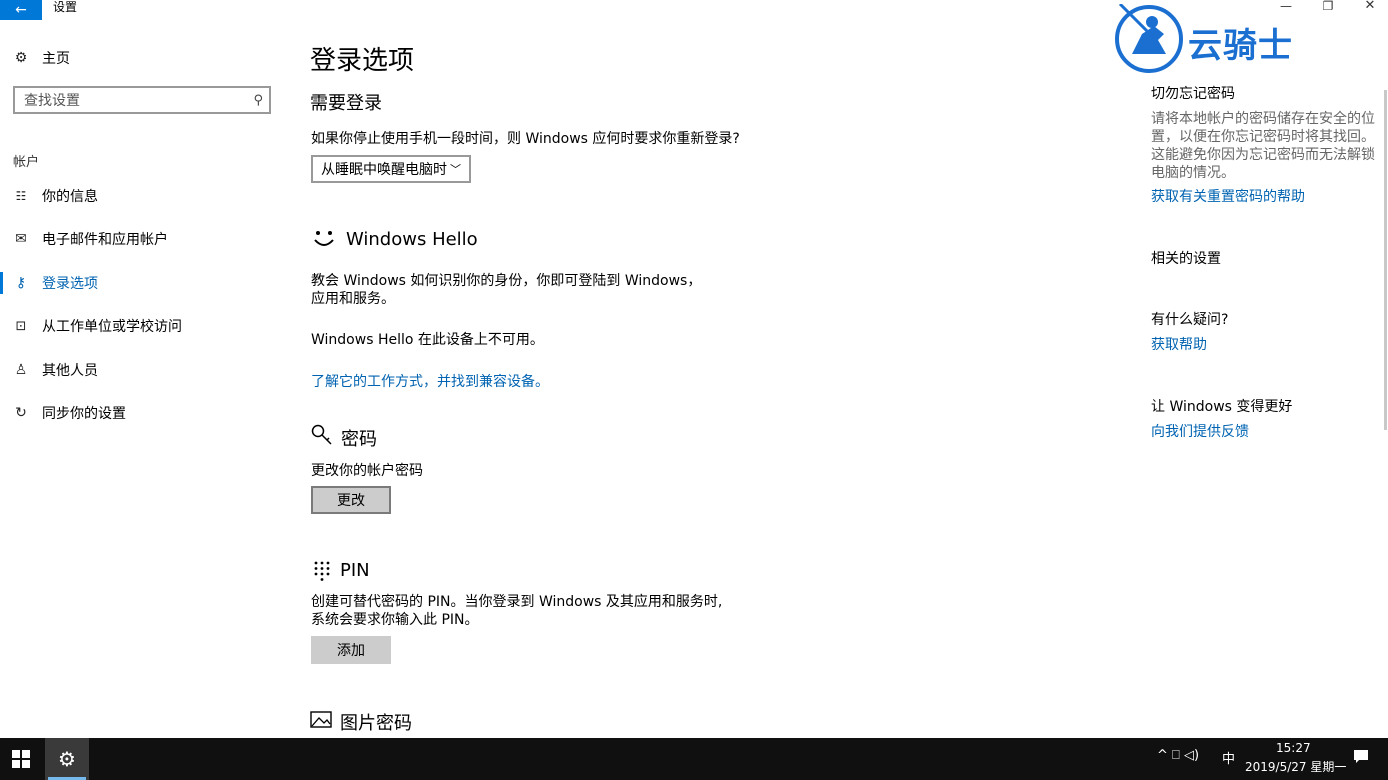 The height and width of the screenshot is (780, 1388). Describe the element at coordinates (142, 100) in the screenshot. I see `search-input: 查找设置 ⚲` at that location.